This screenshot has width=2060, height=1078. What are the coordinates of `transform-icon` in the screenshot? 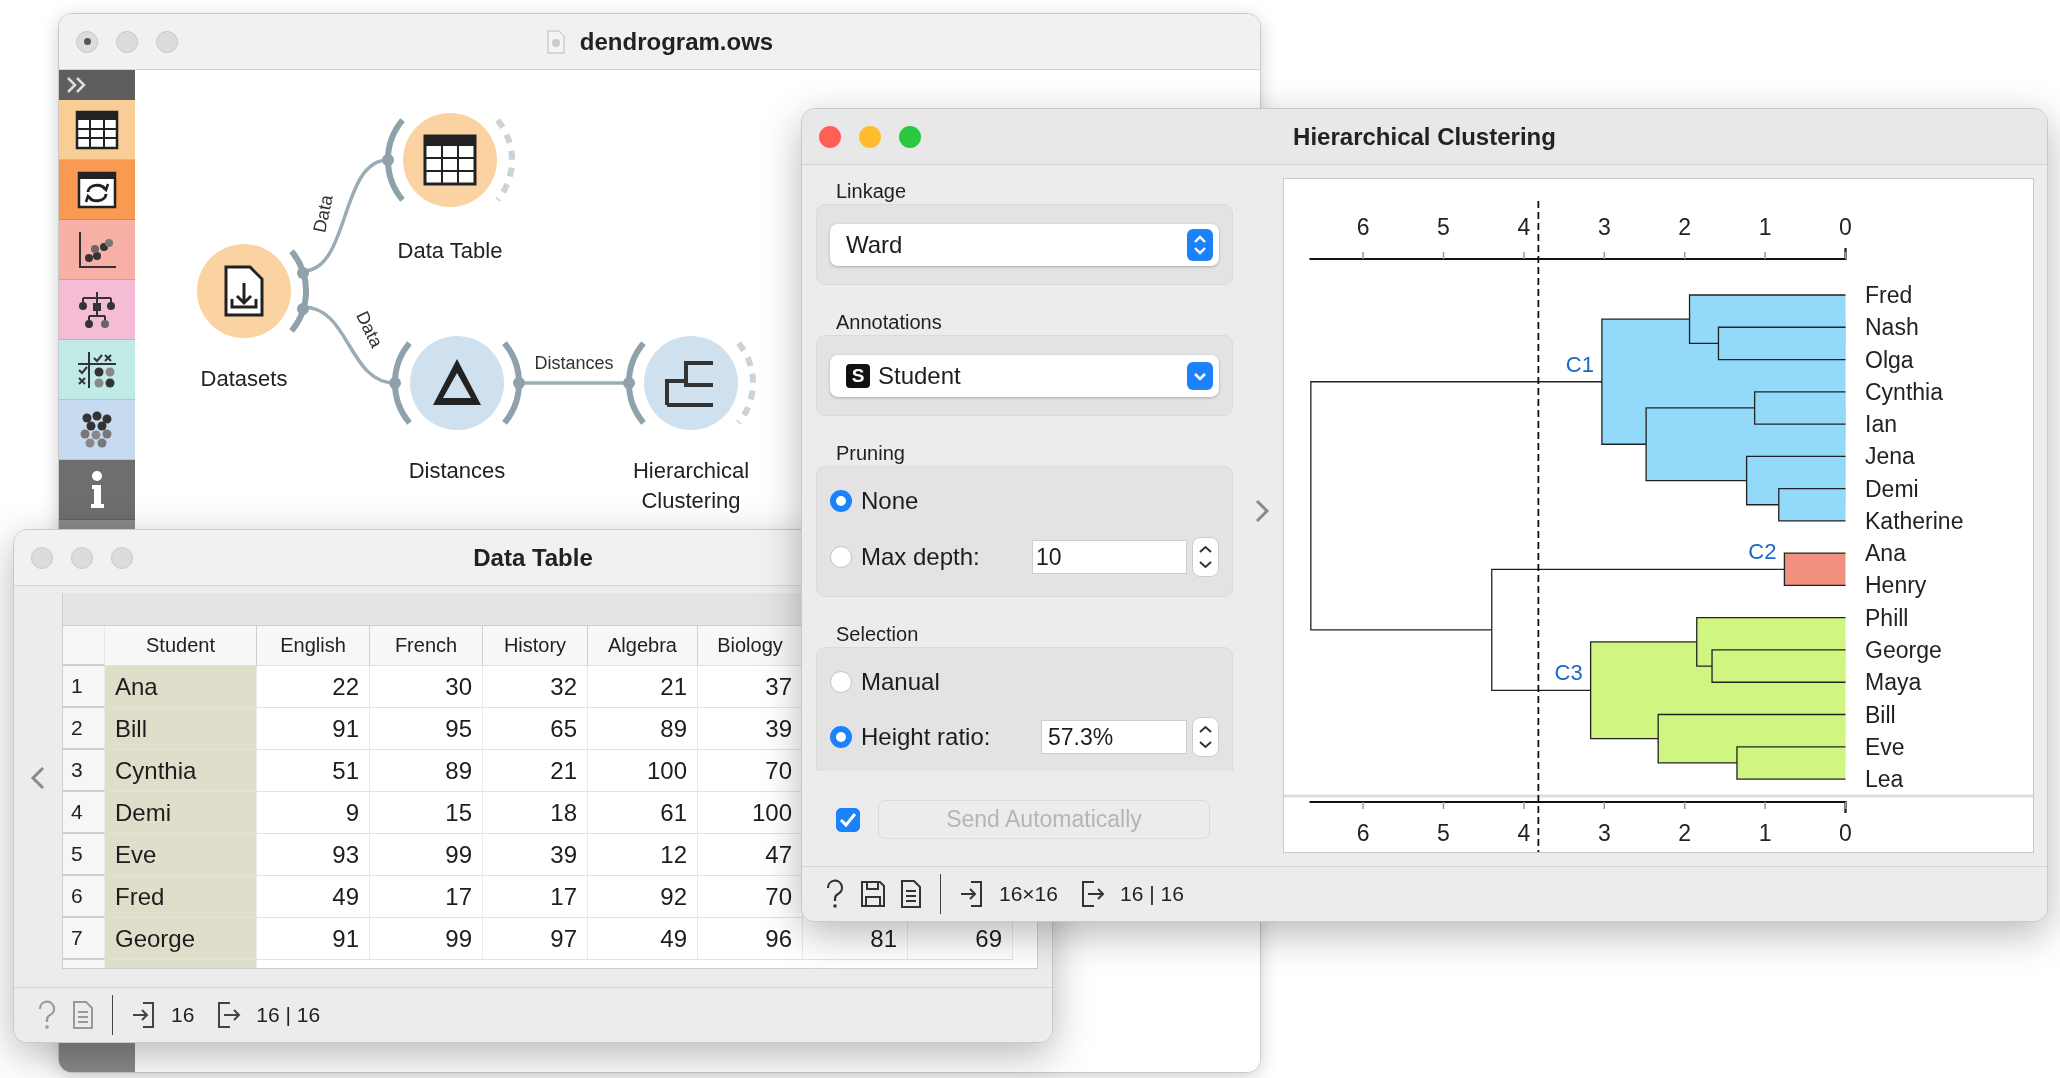 It's located at (97, 189).